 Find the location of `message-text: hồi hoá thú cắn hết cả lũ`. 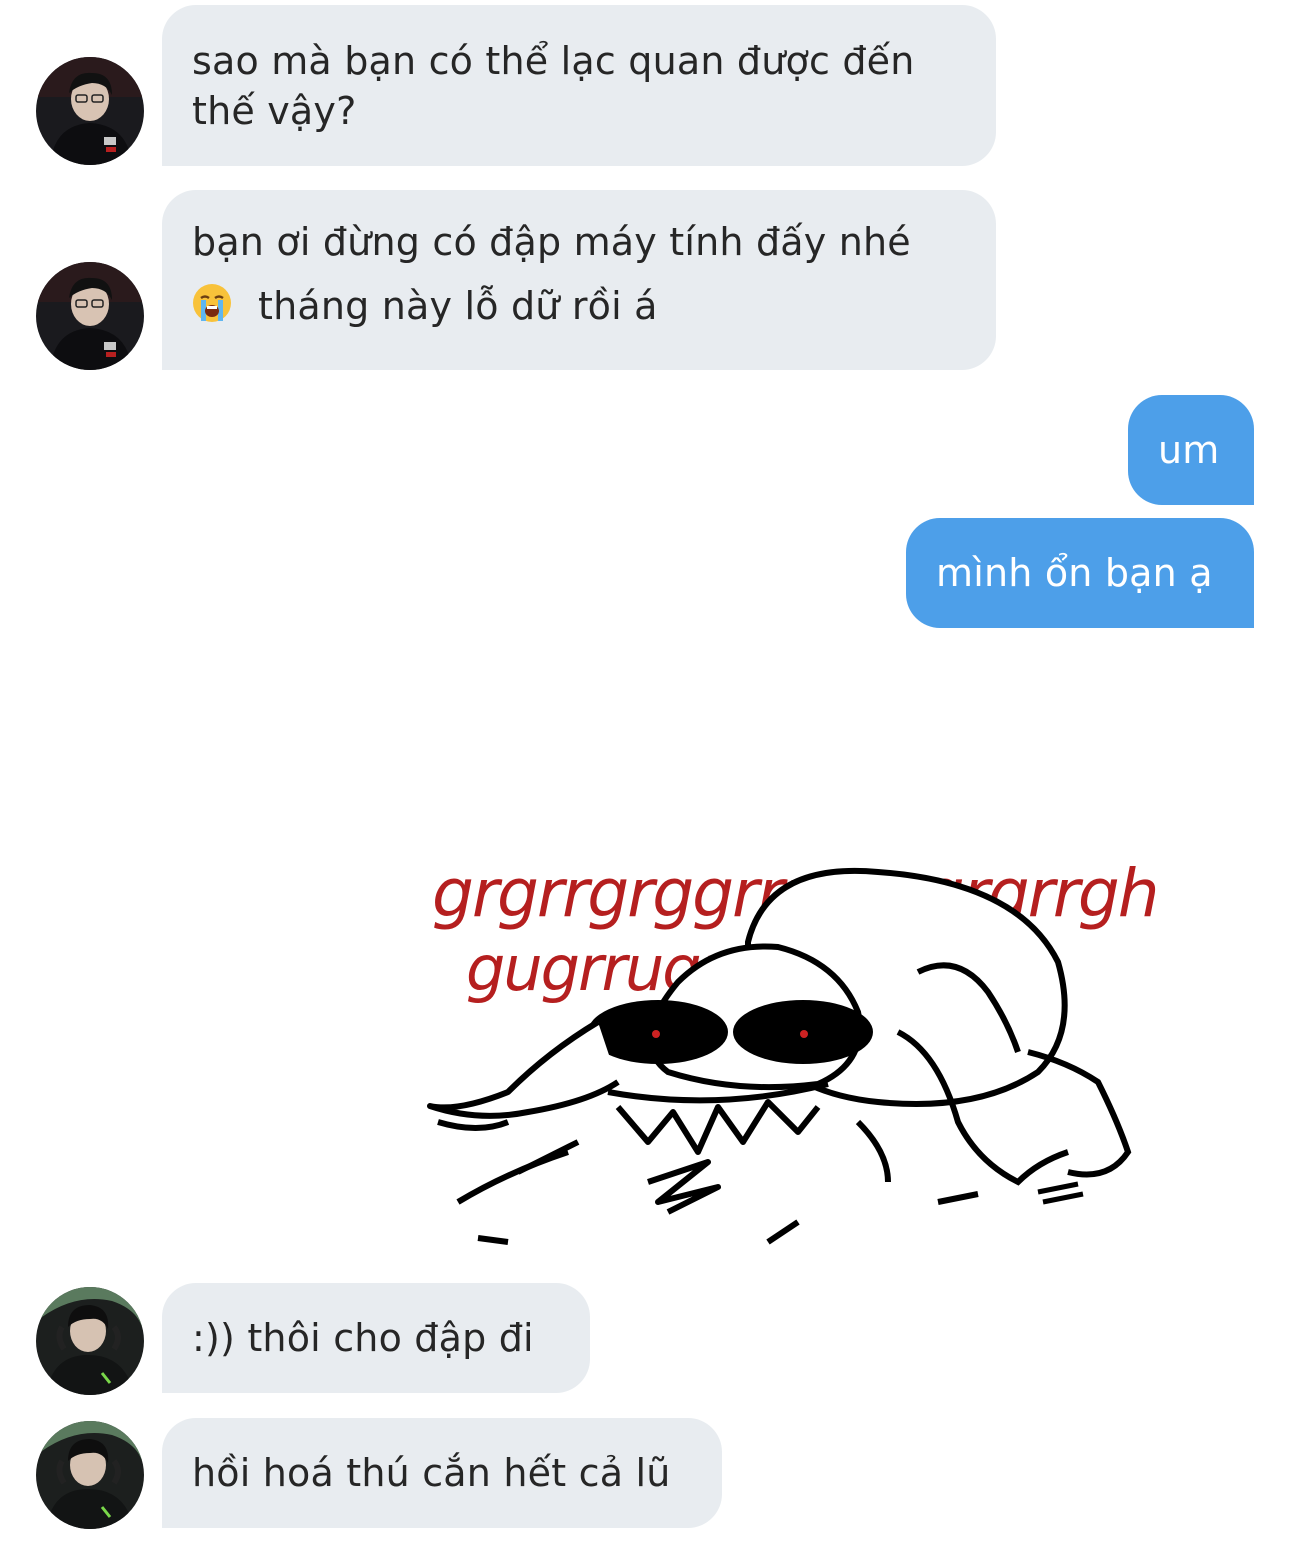

message-text: hồi hoá thú cắn hết cả lũ is located at coordinates (431, 1473).